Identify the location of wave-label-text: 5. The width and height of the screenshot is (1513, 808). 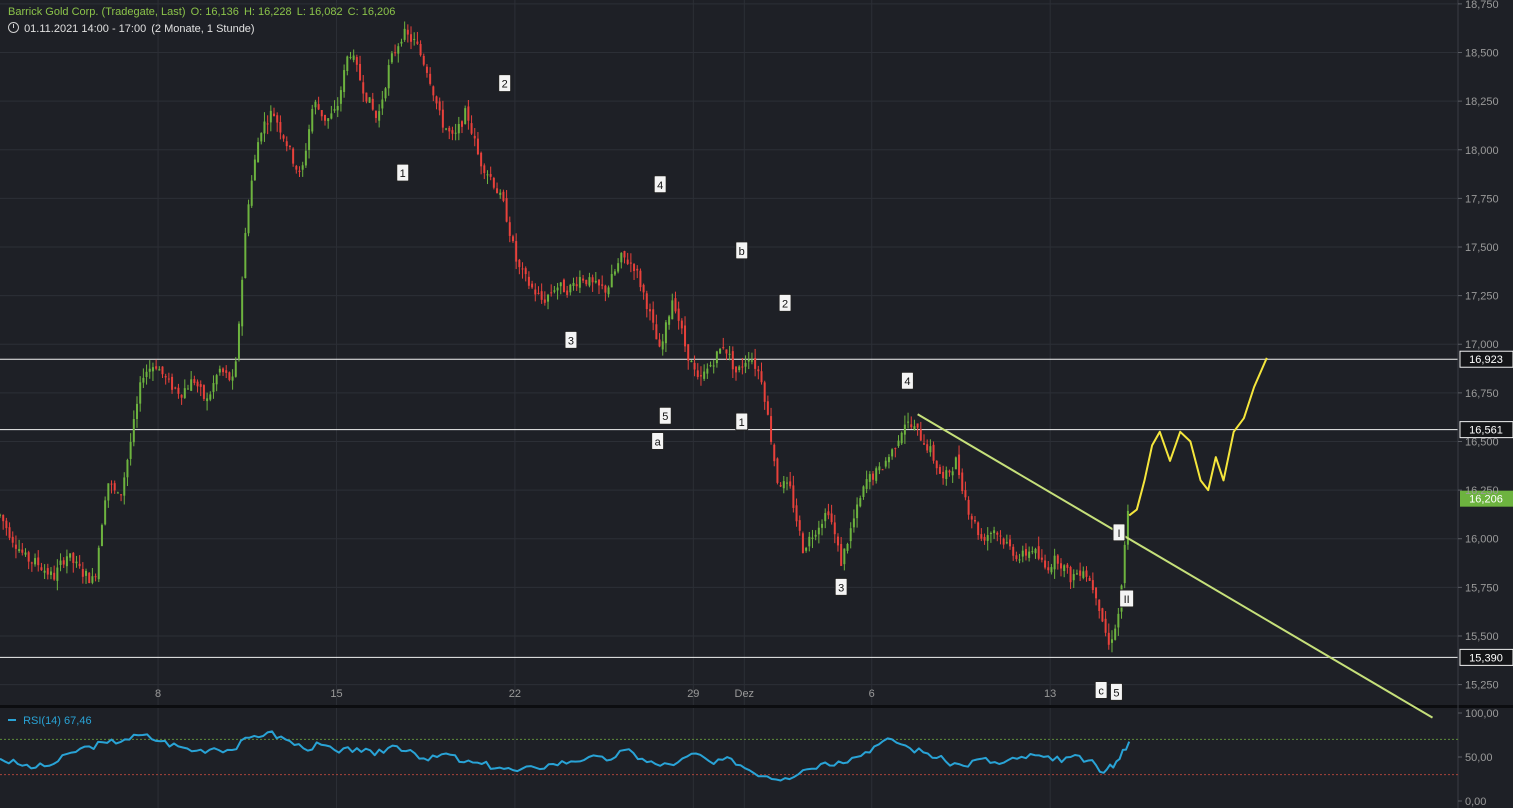
(1116, 693).